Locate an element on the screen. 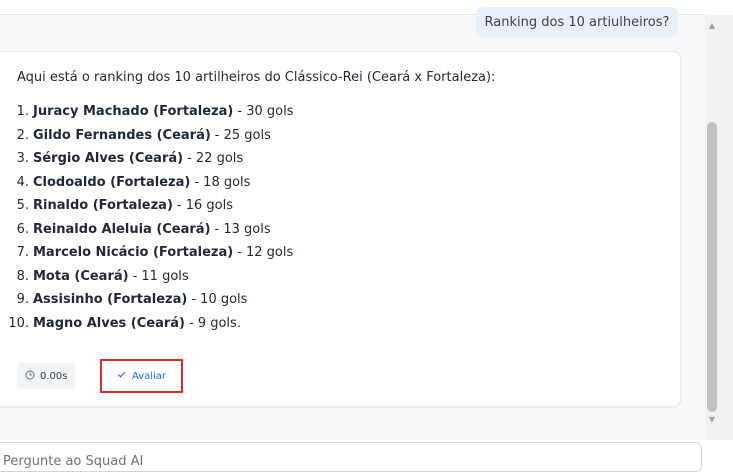 Image resolution: width=733 pixels, height=472 pixels. player-name: Juracy Machado (Fortaleza) is located at coordinates (133, 112).